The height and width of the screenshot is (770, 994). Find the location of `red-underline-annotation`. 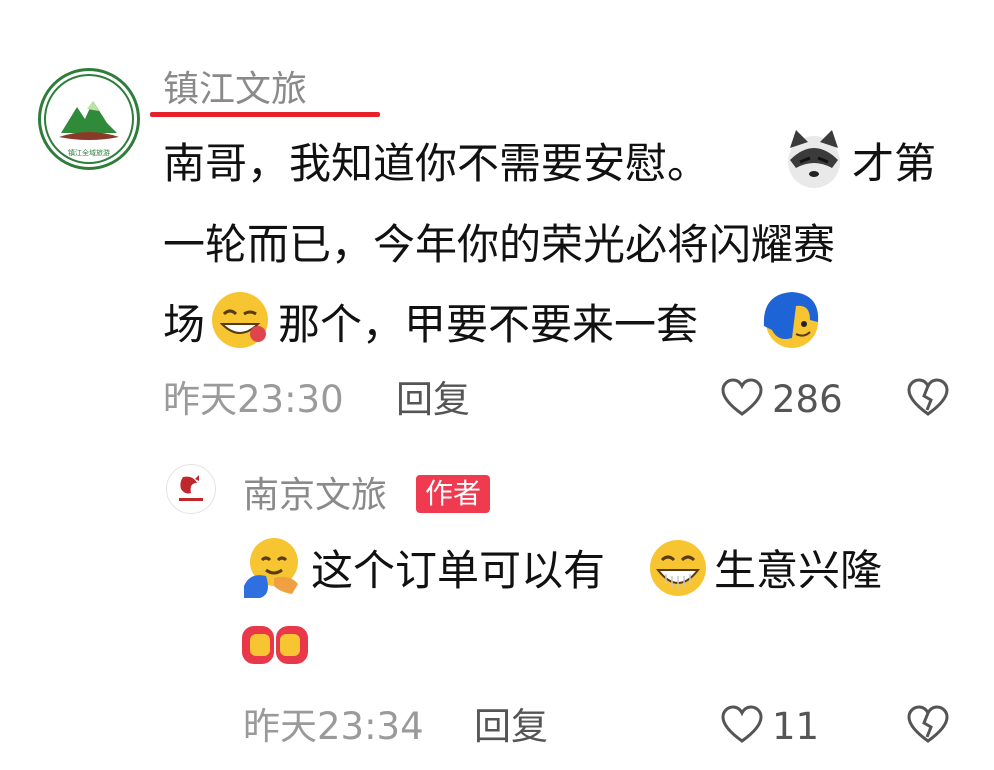

red-underline-annotation is located at coordinates (265, 114).